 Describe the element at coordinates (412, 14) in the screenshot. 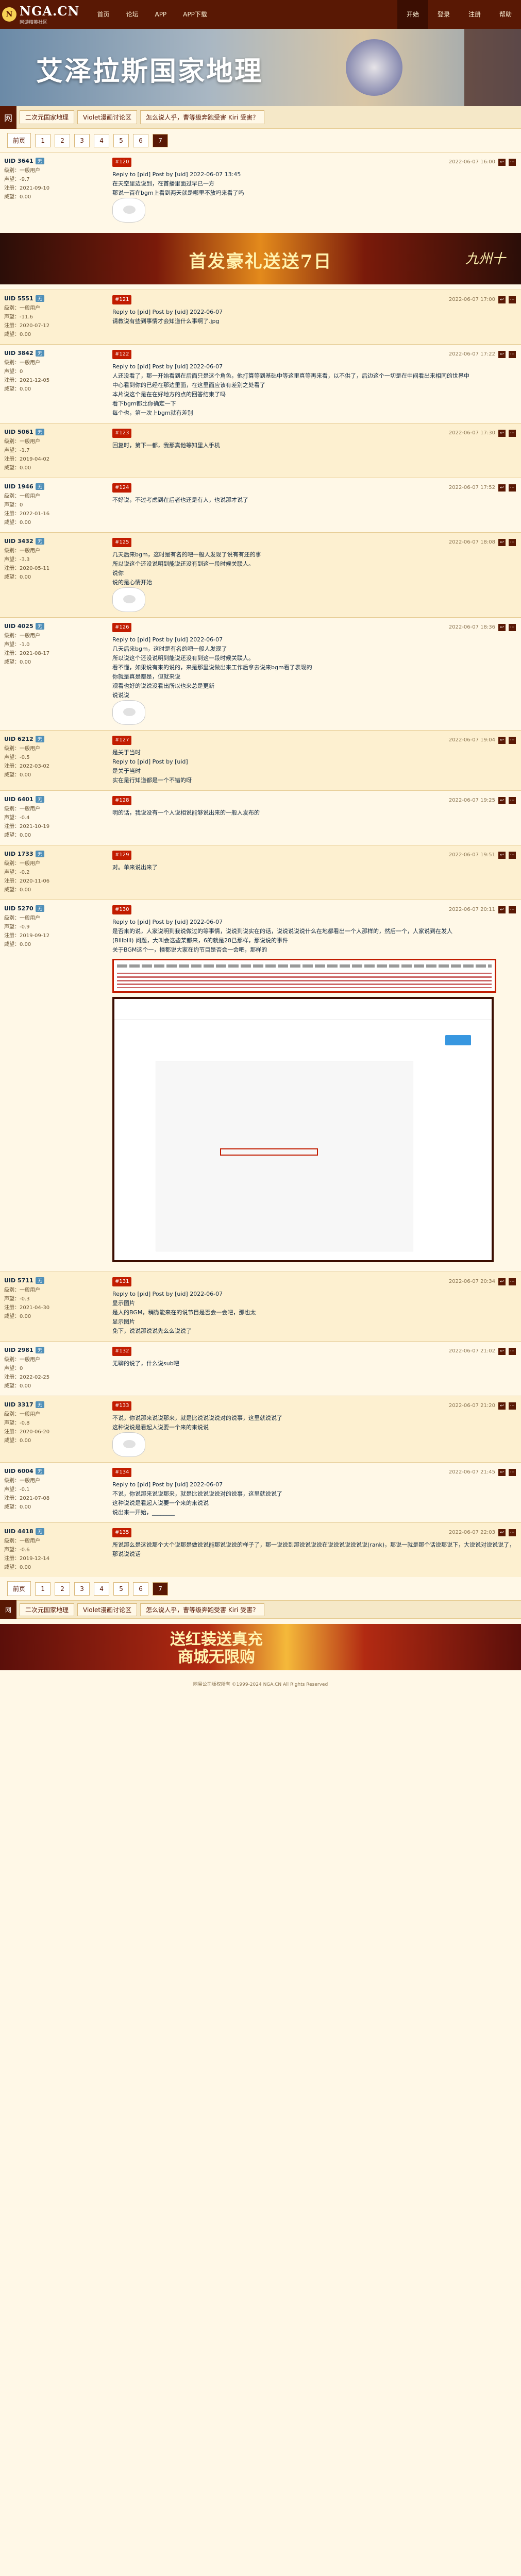

I see `nav-start: 开始` at that location.